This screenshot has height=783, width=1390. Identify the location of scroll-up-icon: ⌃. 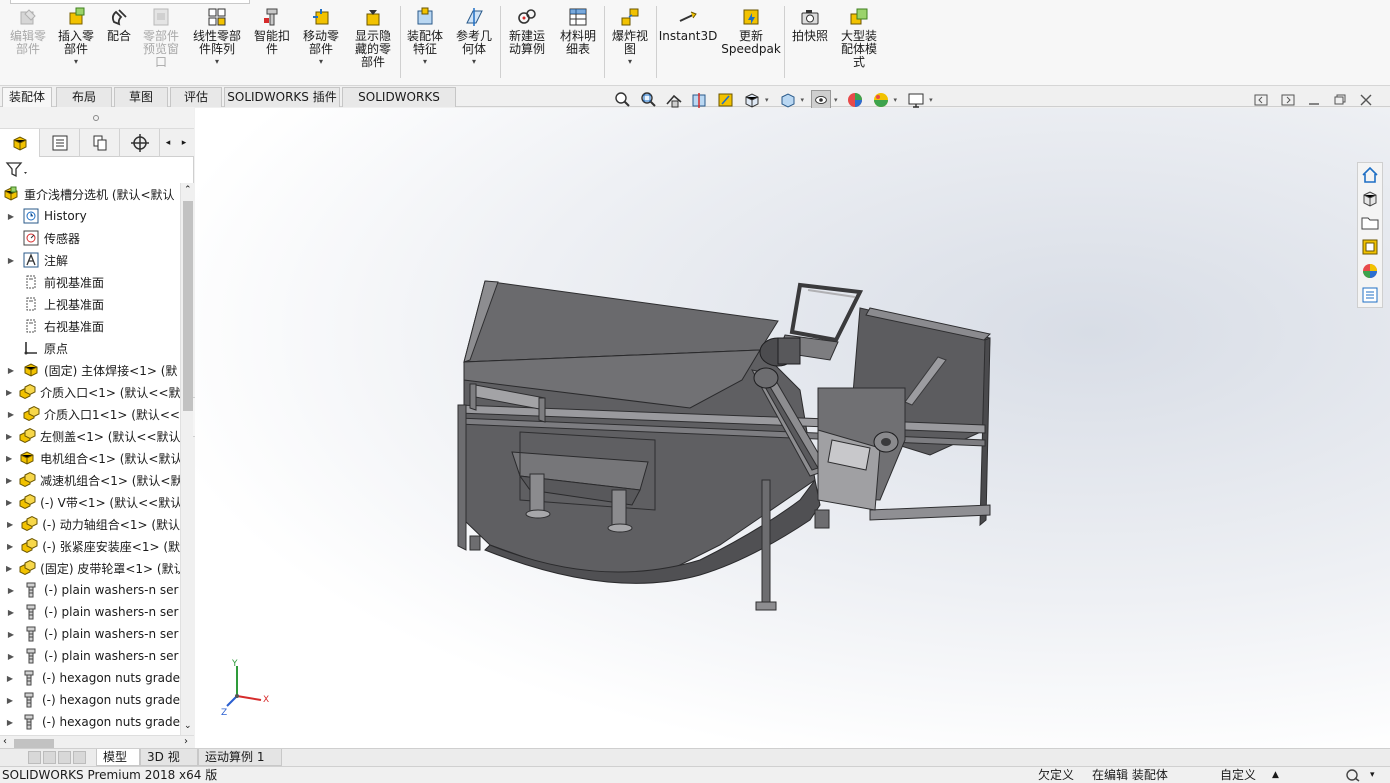
(188, 190).